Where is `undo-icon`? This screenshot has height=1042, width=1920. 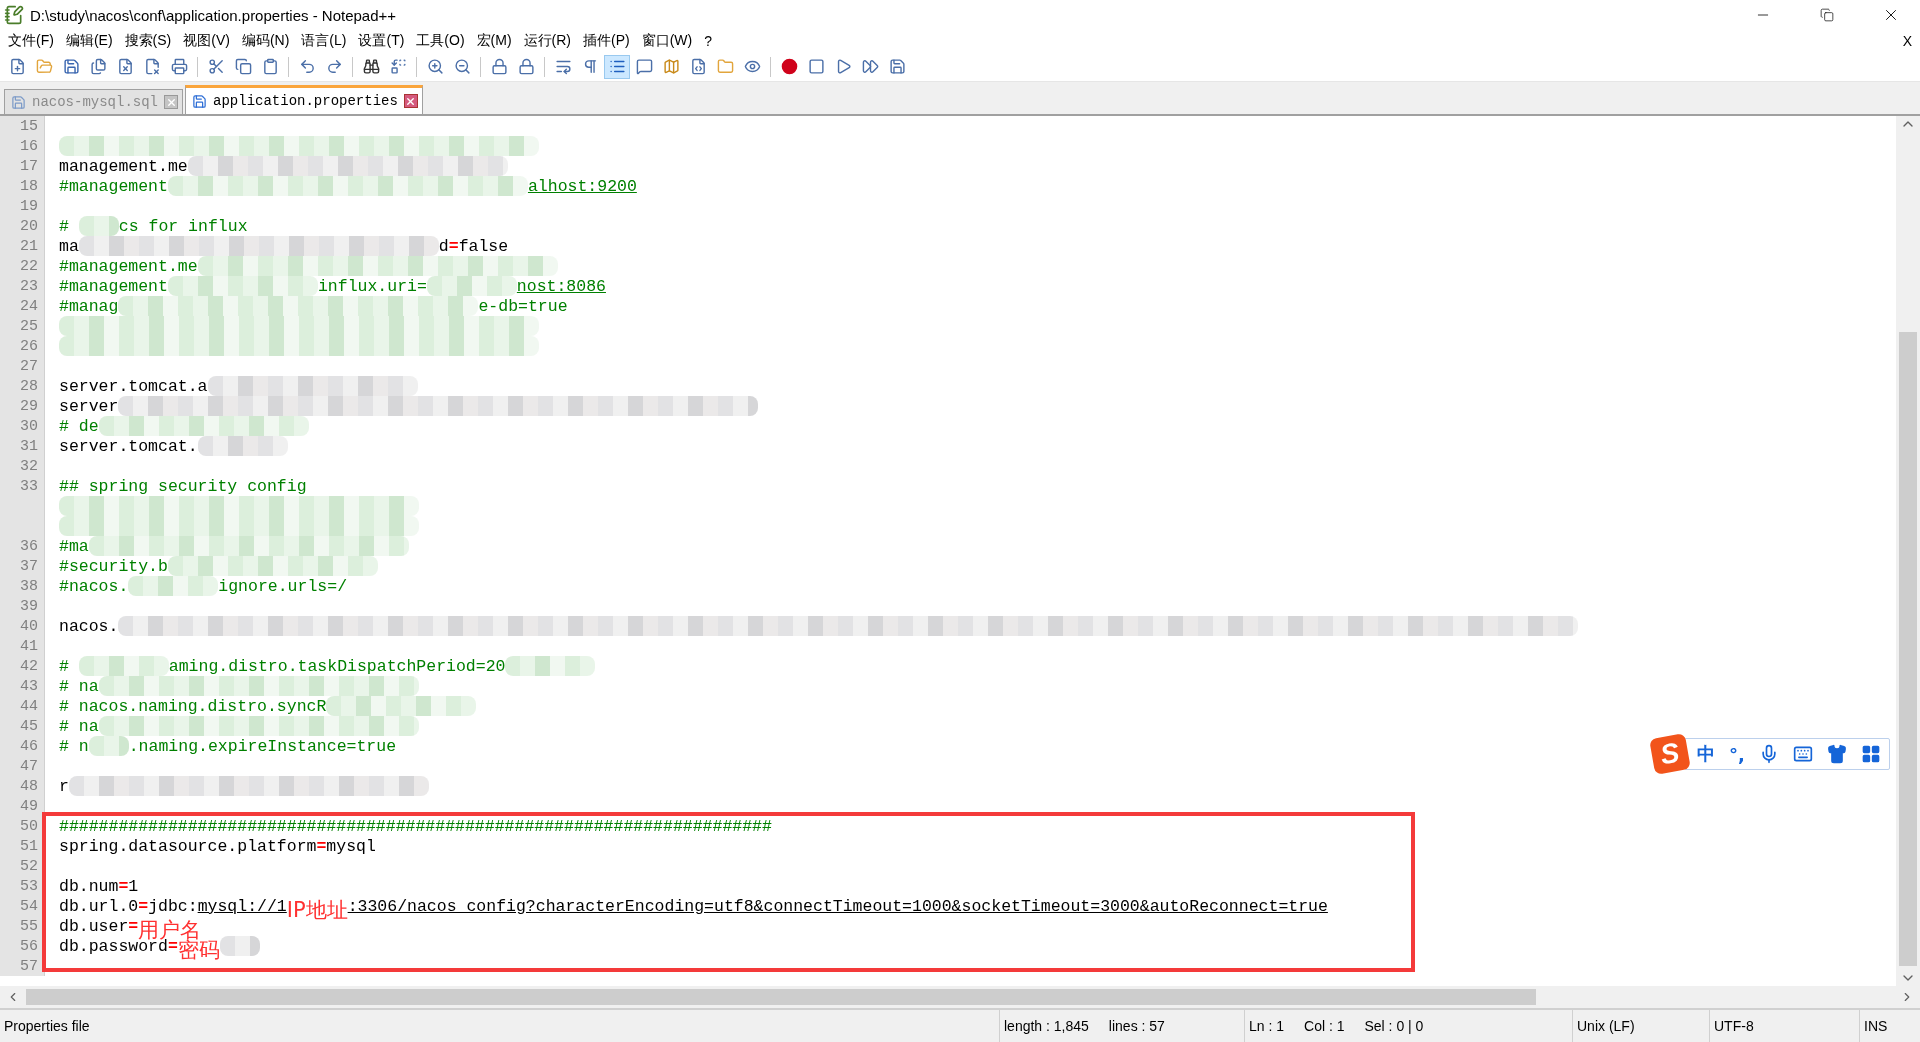 undo-icon is located at coordinates (307, 66).